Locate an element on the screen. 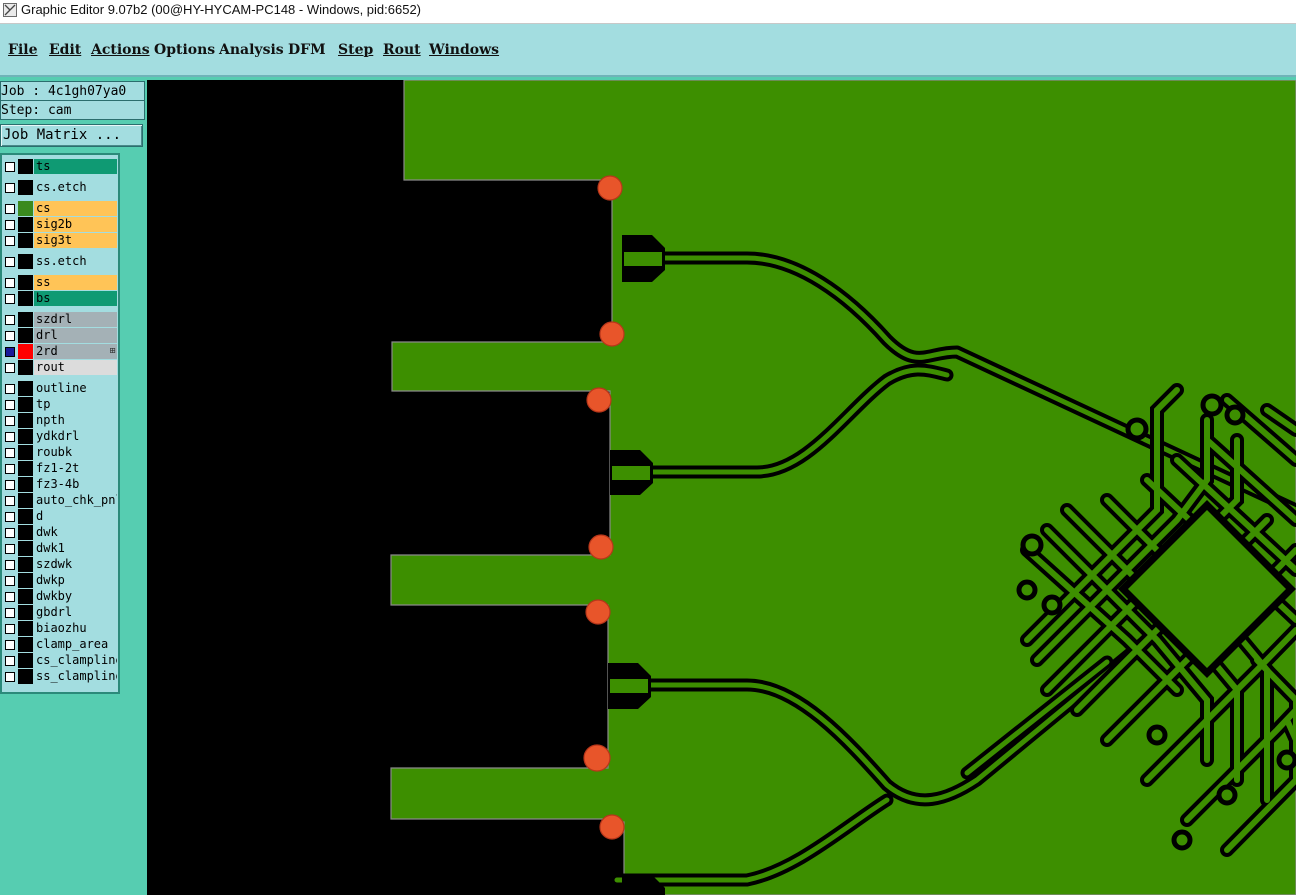 This screenshot has width=1296, height=895. layer-row-cs: cs is located at coordinates (60, 208).